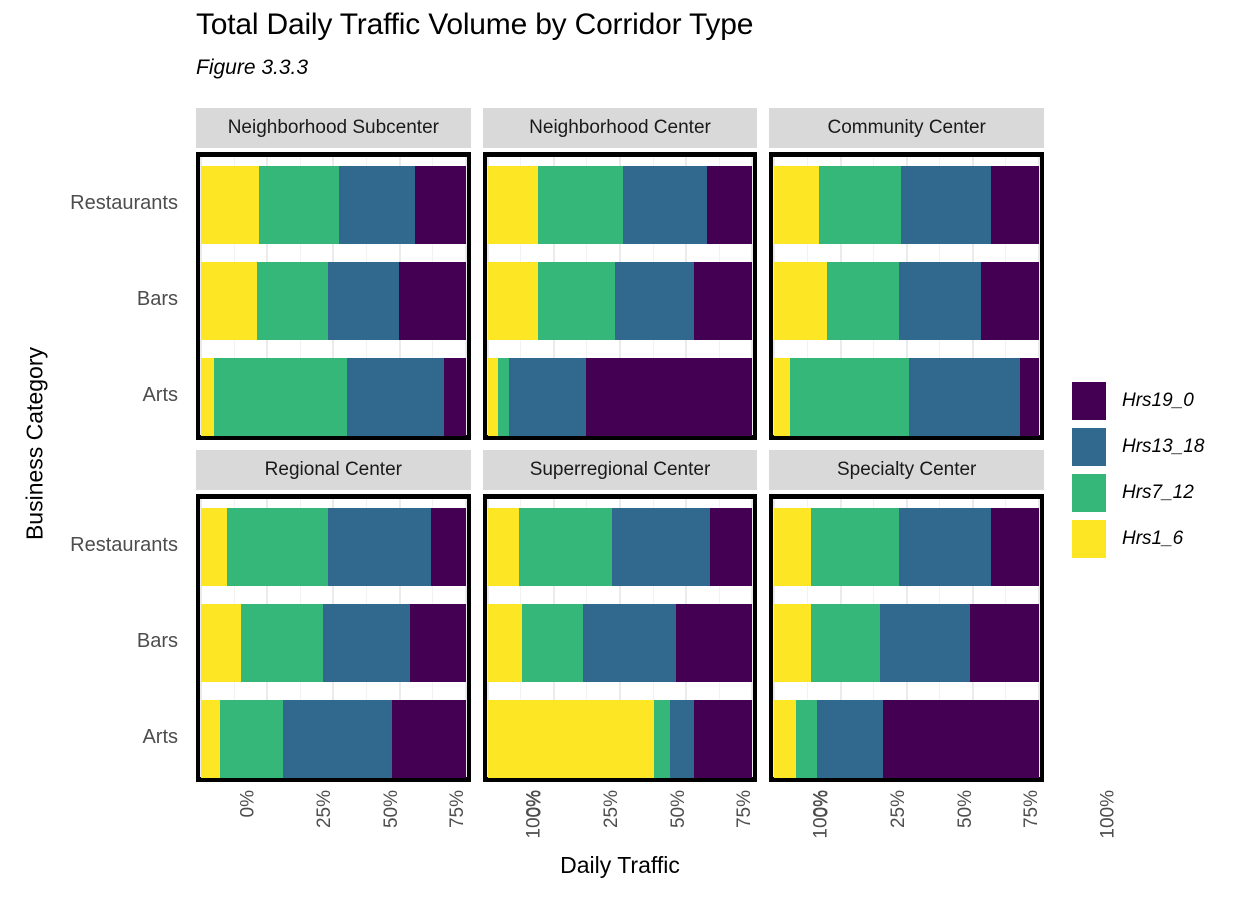  Describe the element at coordinates (1162, 401) in the screenshot. I see `legend-item: Hrs19_0` at that location.